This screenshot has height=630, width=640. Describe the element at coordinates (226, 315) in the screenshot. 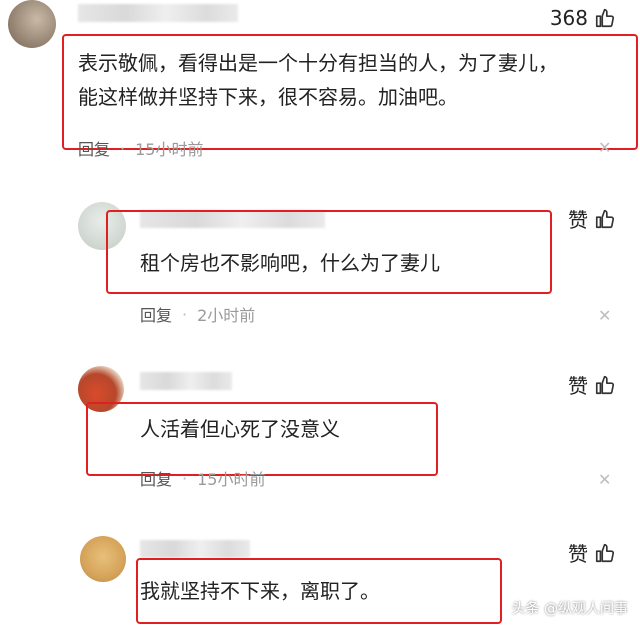

I see `comment-time: 2小时前` at that location.